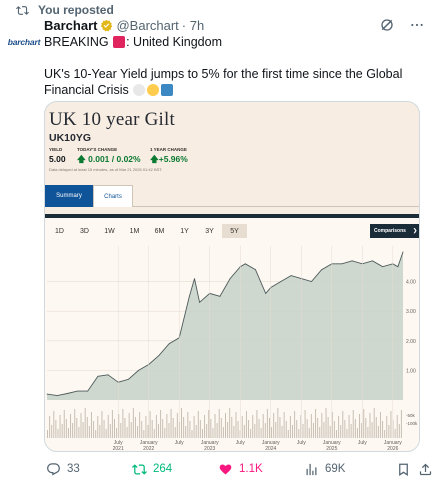 The height and width of the screenshot is (482, 441). Describe the element at coordinates (76, 10) in the screenshot. I see `repost-label: You reposted` at that location.